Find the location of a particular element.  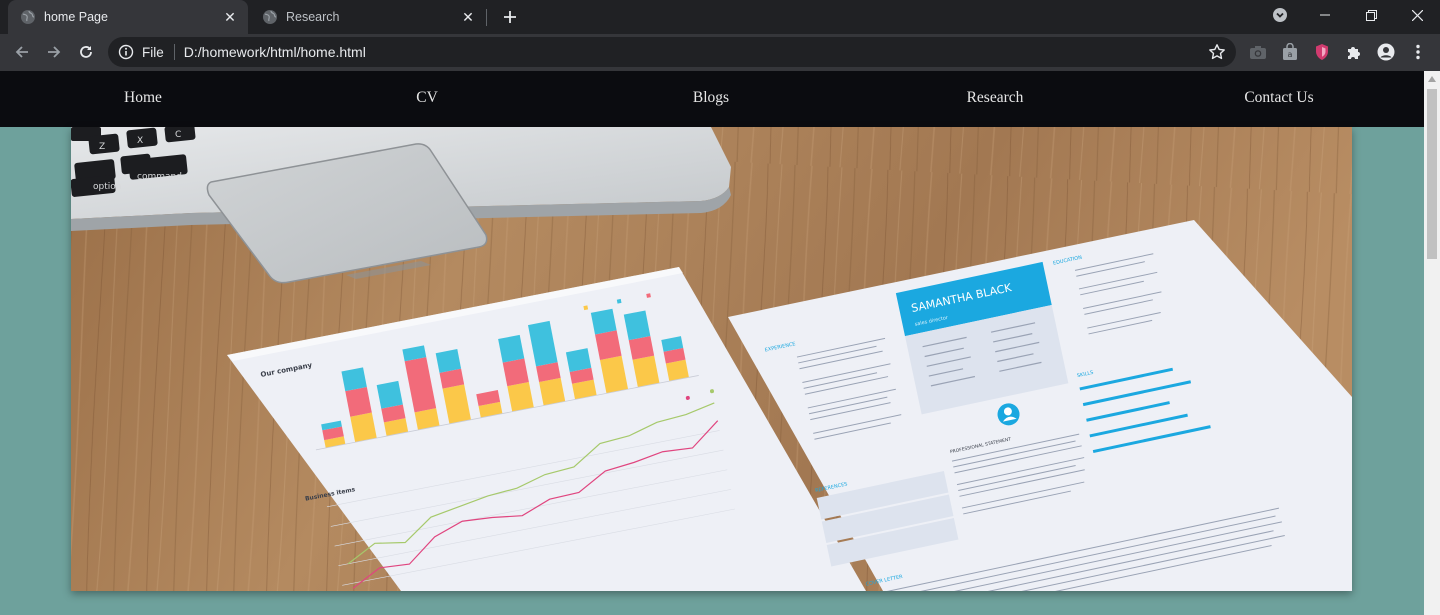

tab-search-button is located at coordinates (1280, 15).